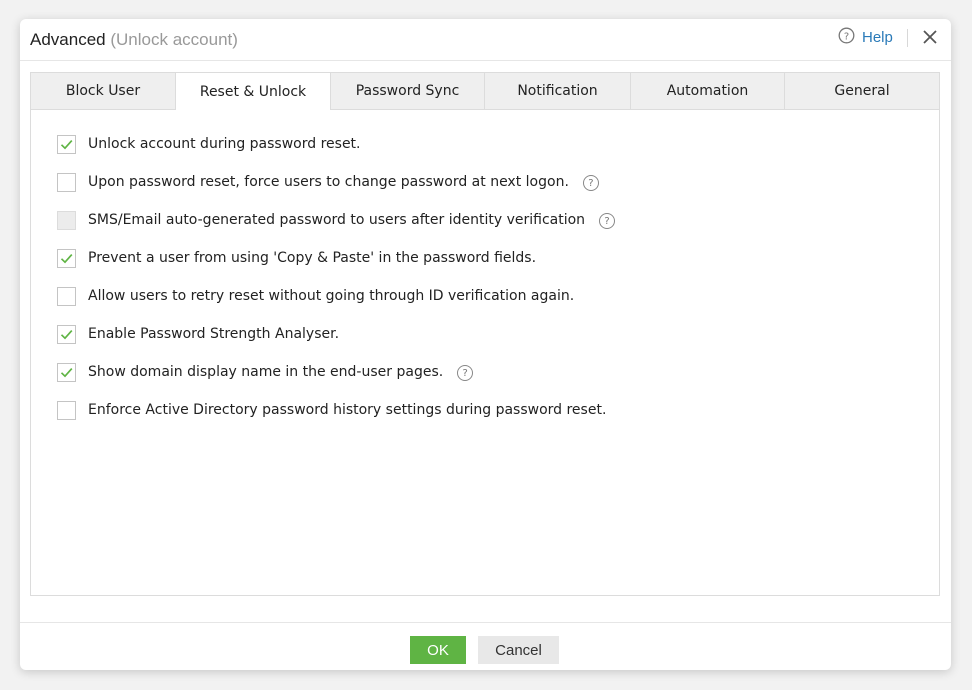 Image resolution: width=972 pixels, height=690 pixels. What do you see at coordinates (224, 144) in the screenshot?
I see `option-label: Unlock account during password reset.` at bounding box center [224, 144].